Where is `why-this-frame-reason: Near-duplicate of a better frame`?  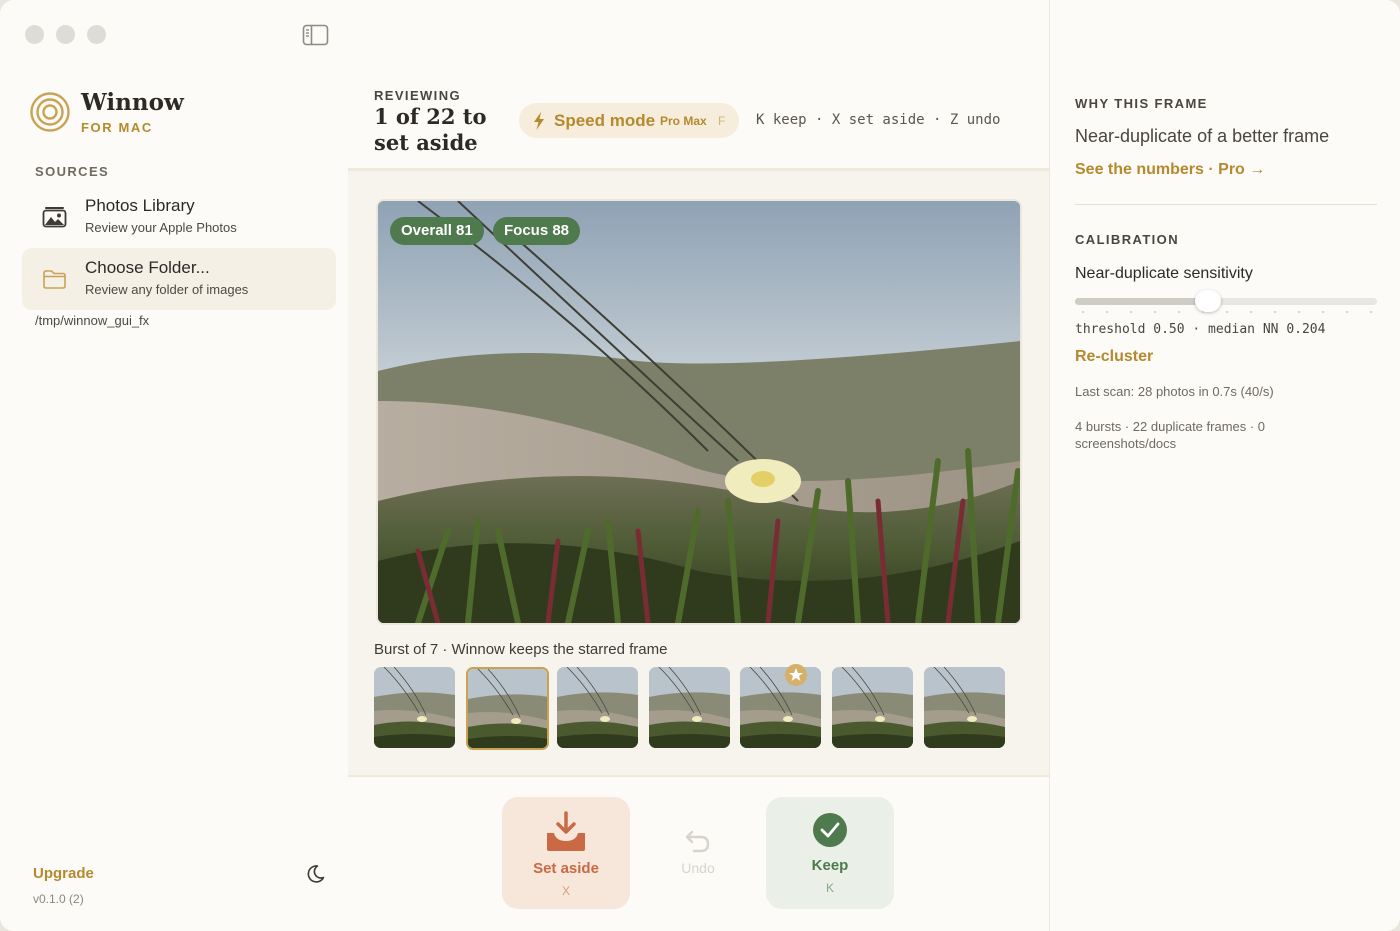
why-this-frame-reason: Near-duplicate of a better frame is located at coordinates (1202, 136).